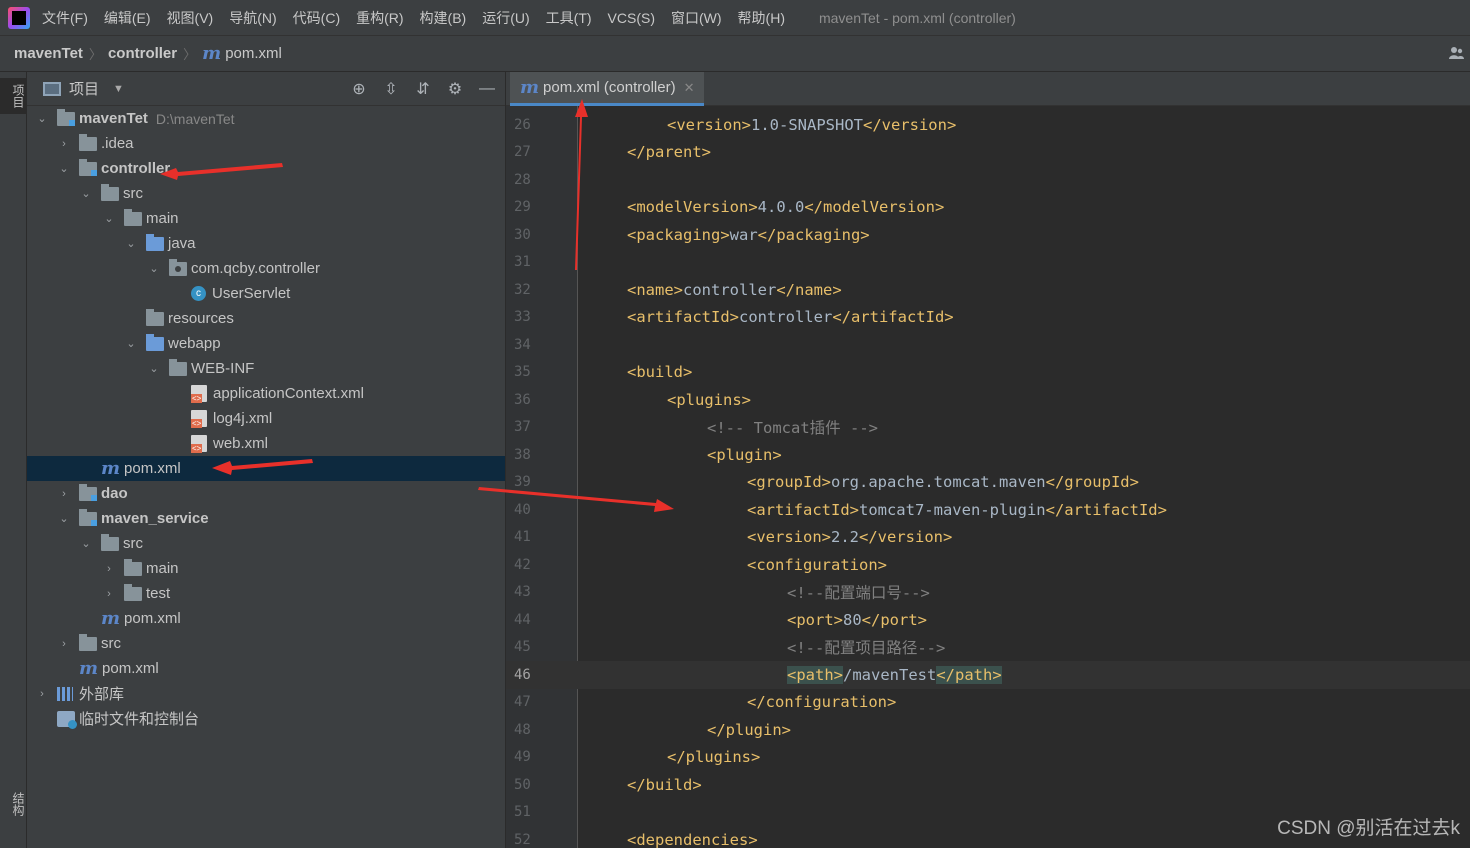  What do you see at coordinates (988, 428) in the screenshot?
I see `code-line: 37 <!-- Tomcat插件 -->` at bounding box center [988, 428].